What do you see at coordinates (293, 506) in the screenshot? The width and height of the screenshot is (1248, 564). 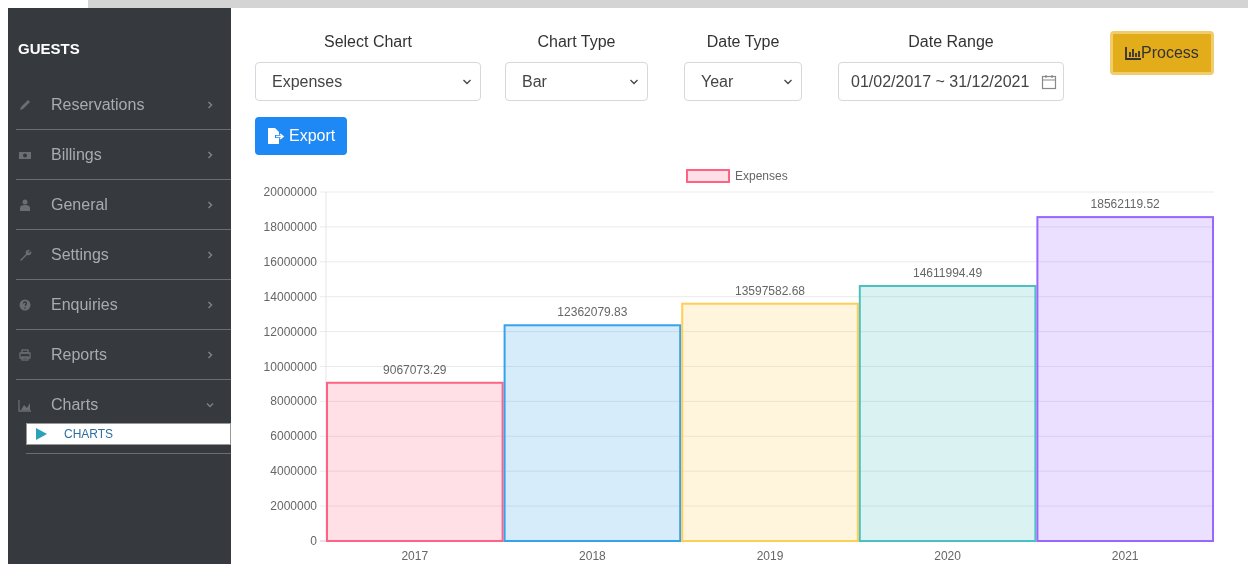 I see `axis-tick-label: 2000000` at bounding box center [293, 506].